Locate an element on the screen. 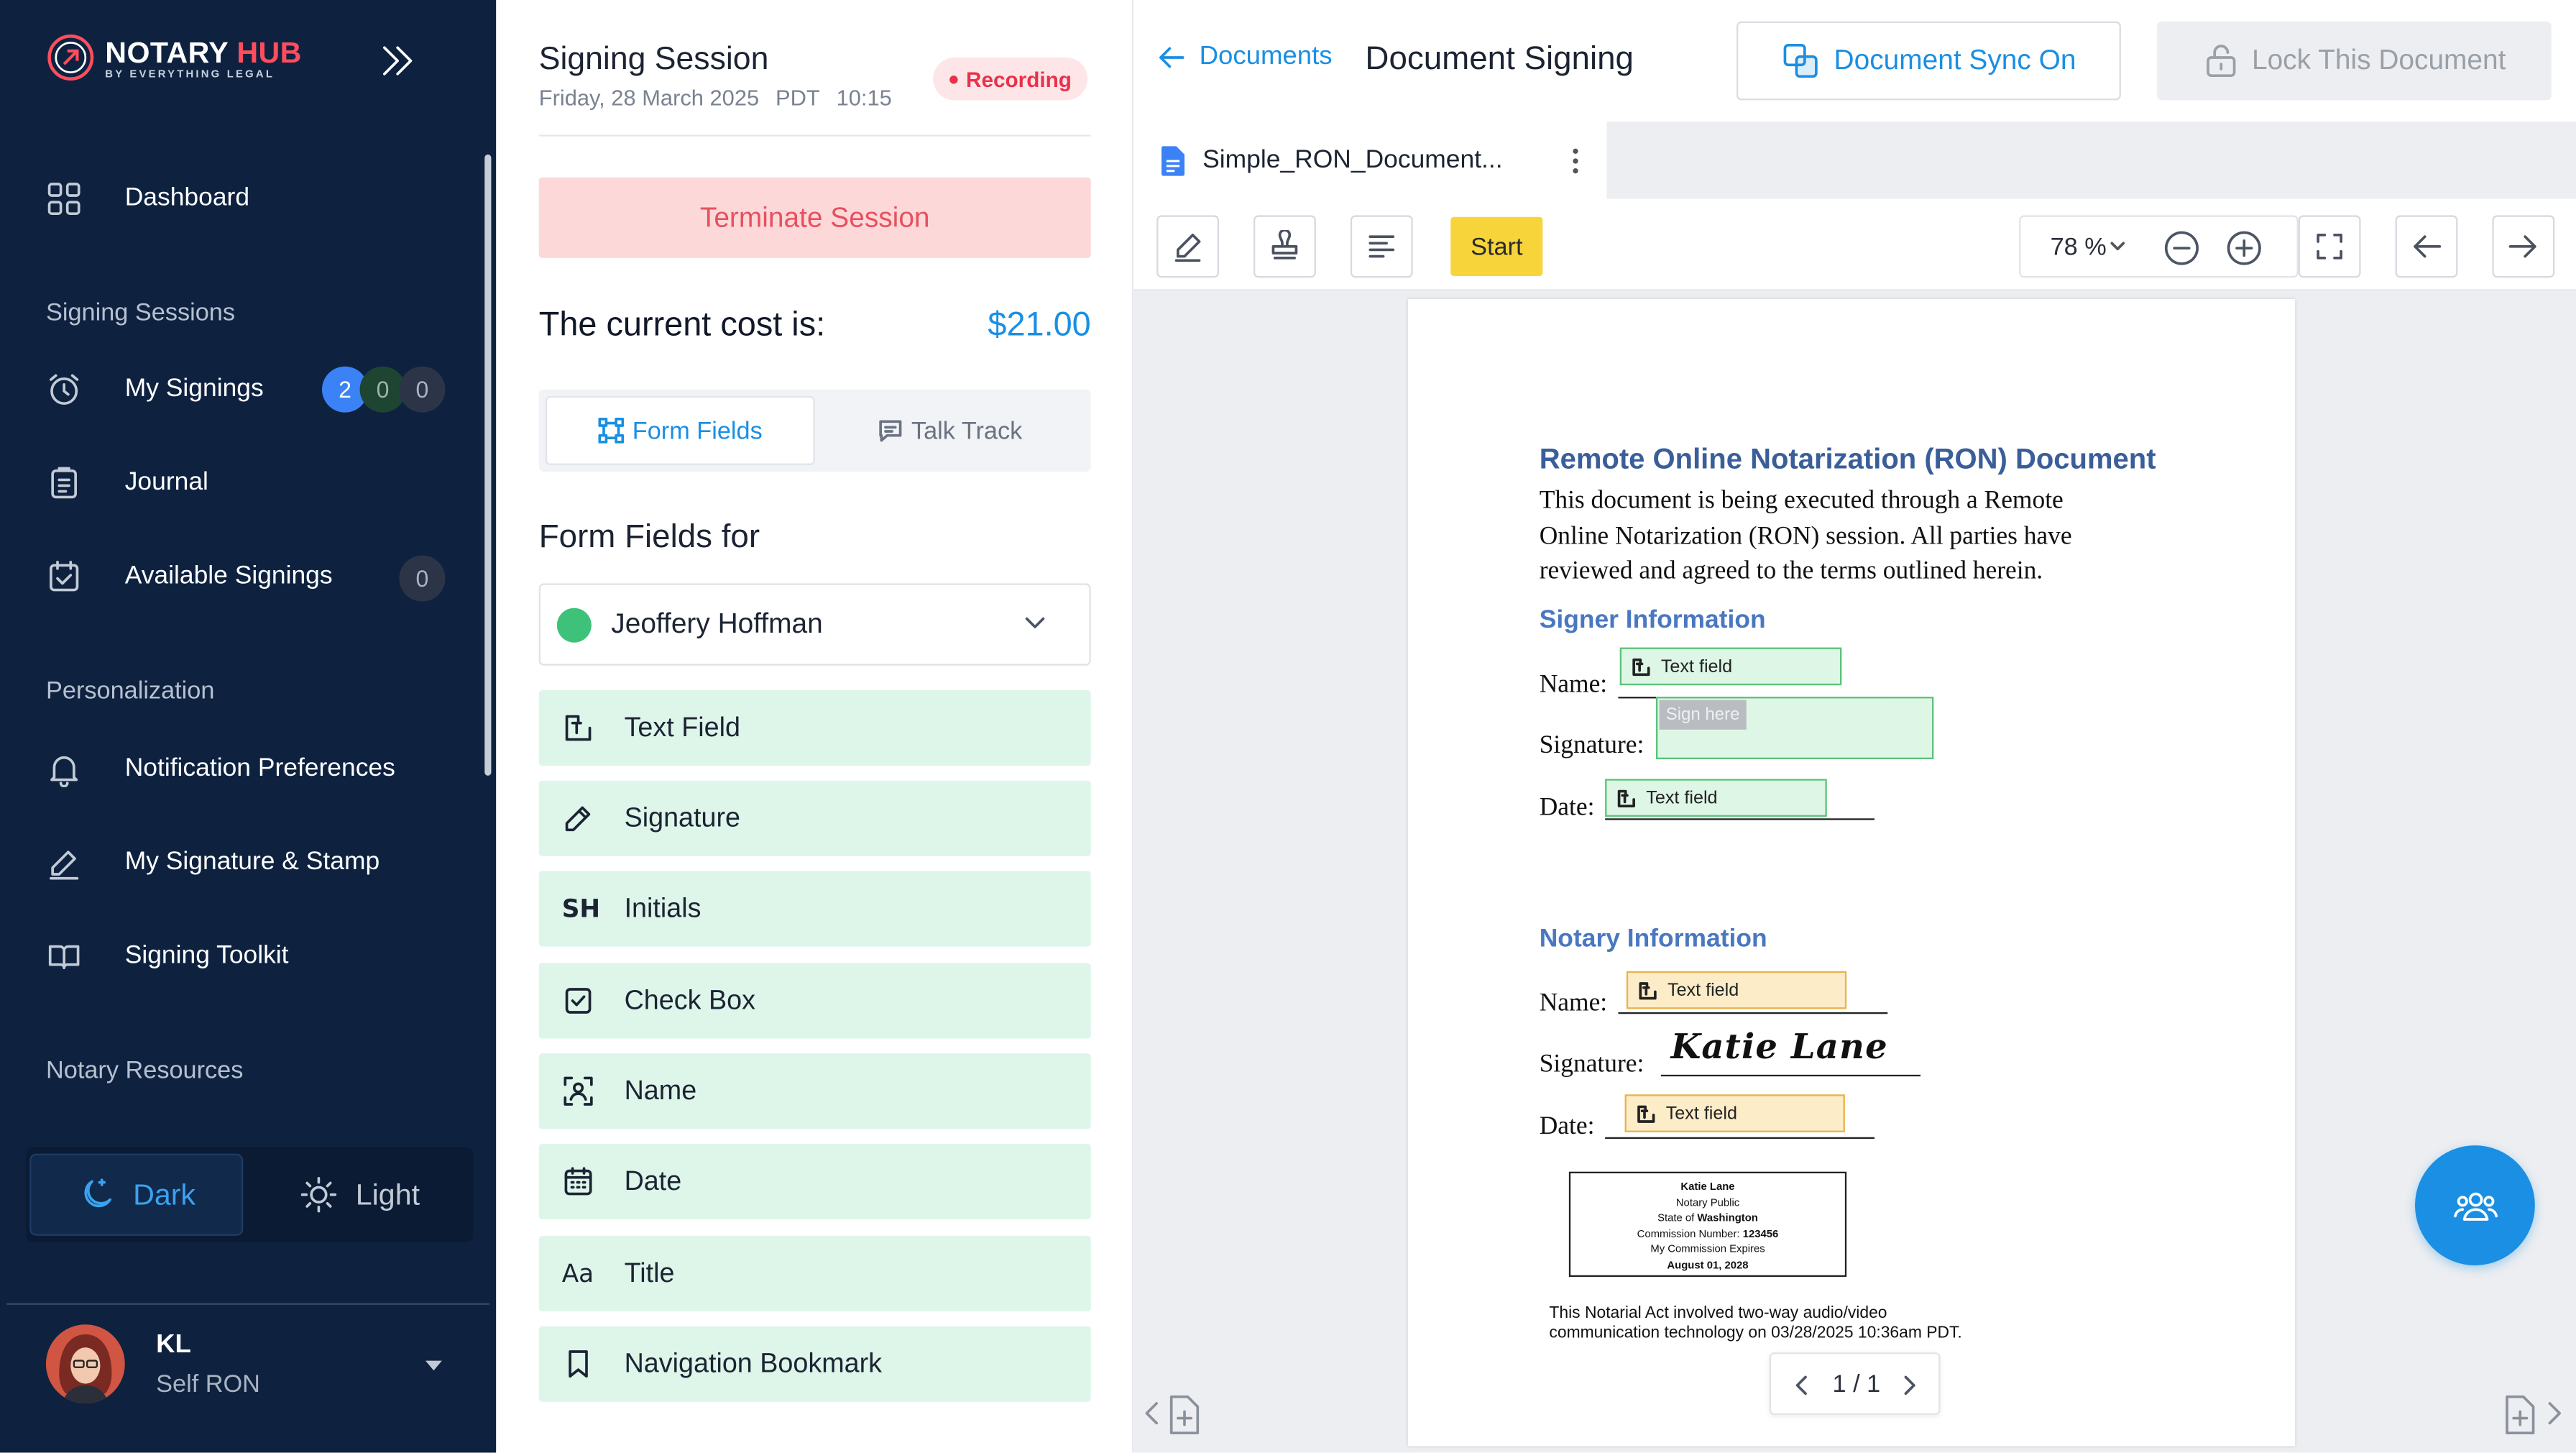 This screenshot has width=2576, height=1453. section-label-notary-resources: Notary Resources is located at coordinates (145, 1070).